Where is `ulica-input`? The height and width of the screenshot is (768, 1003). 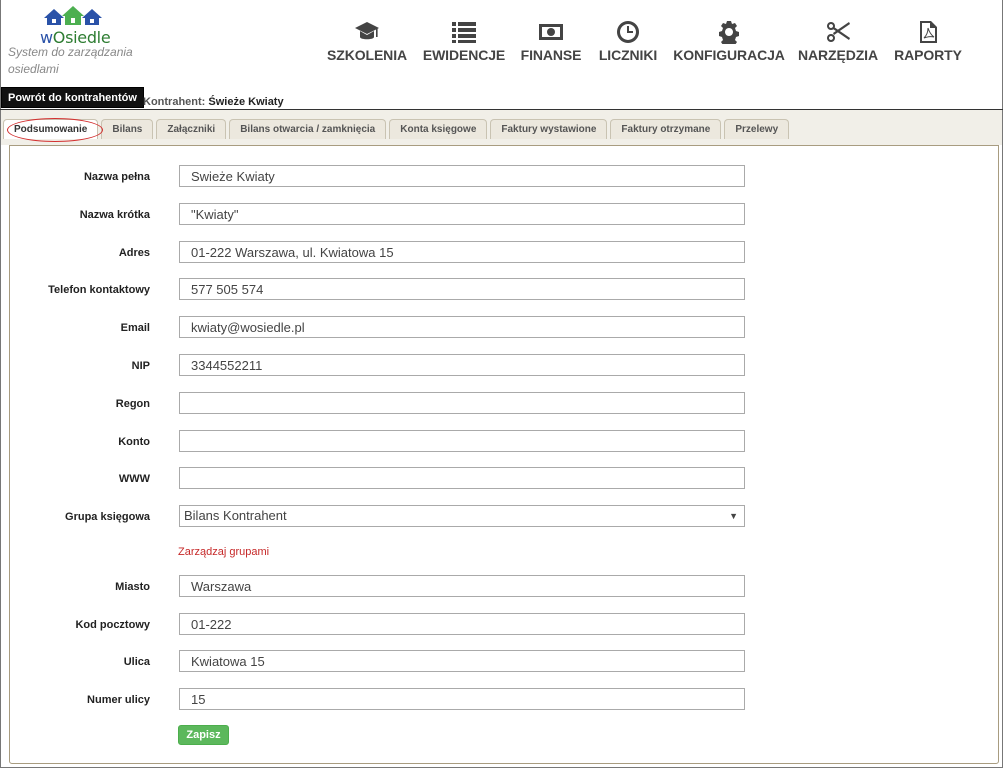 ulica-input is located at coordinates (462, 661).